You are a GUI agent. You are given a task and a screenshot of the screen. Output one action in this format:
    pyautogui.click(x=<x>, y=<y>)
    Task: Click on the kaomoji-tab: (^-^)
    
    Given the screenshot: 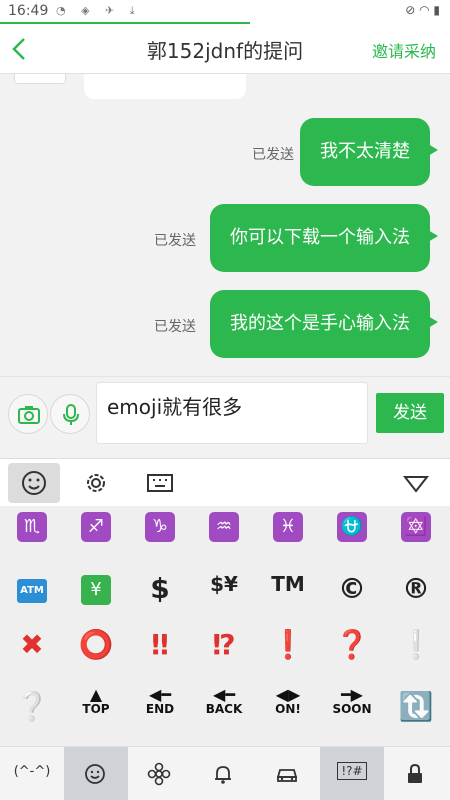 What is the action you would take?
    pyautogui.click(x=32, y=773)
    